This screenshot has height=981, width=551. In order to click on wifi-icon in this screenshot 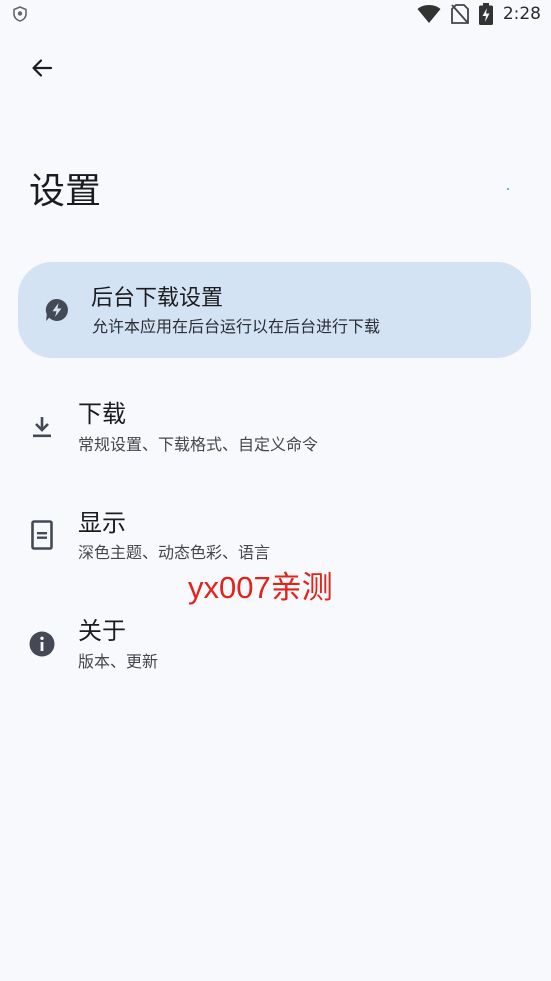, I will do `click(429, 14)`.